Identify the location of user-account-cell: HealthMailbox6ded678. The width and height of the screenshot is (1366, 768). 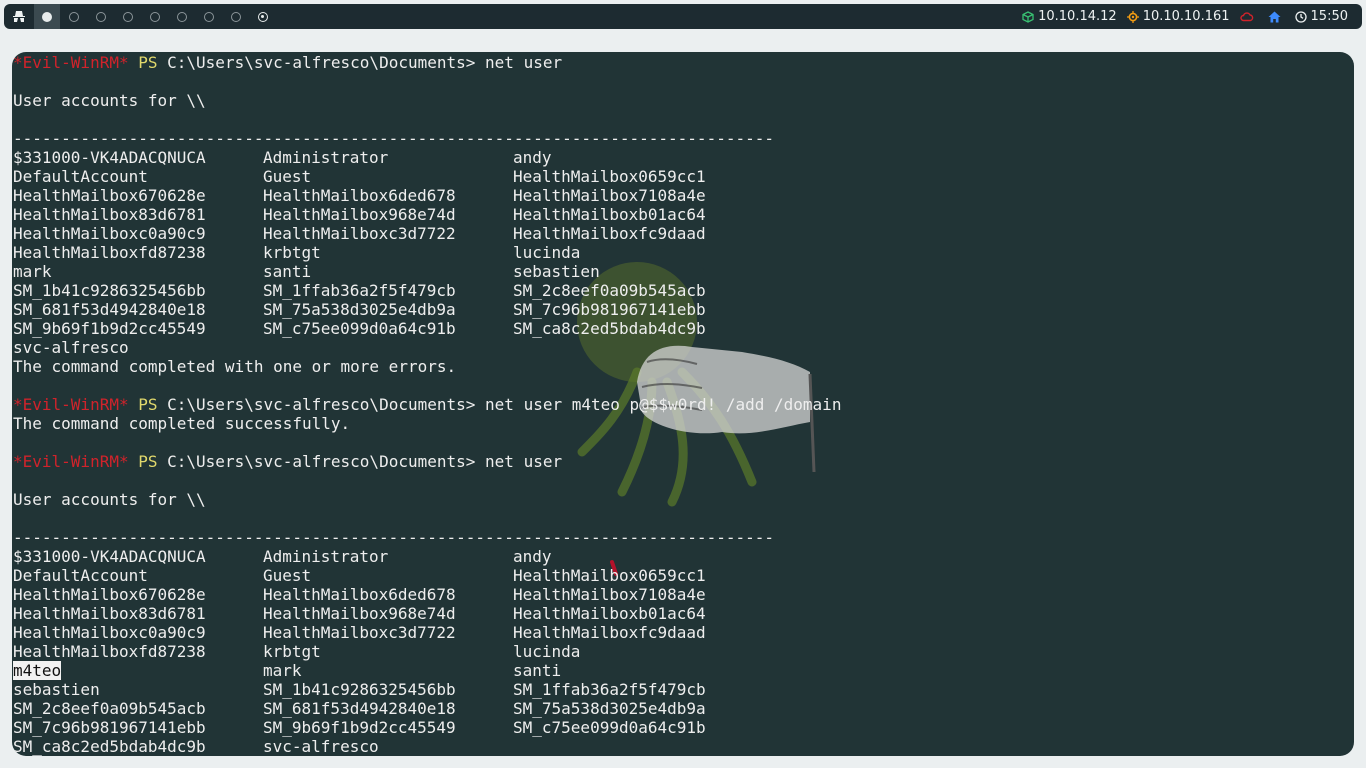
(388, 195).